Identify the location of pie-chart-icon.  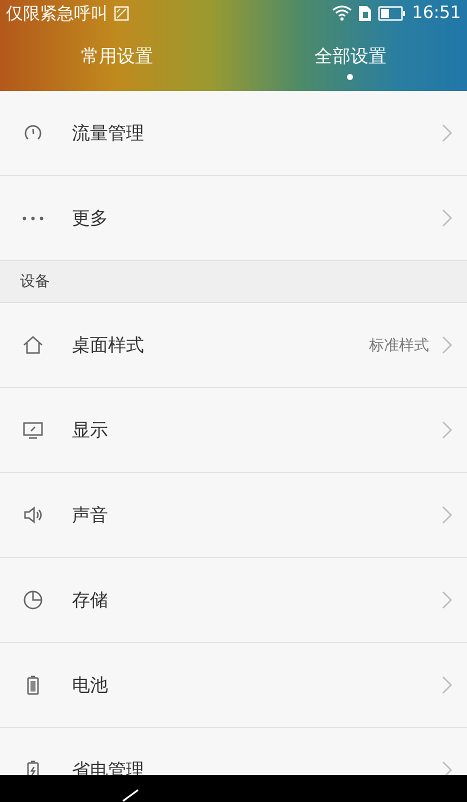
(33, 600).